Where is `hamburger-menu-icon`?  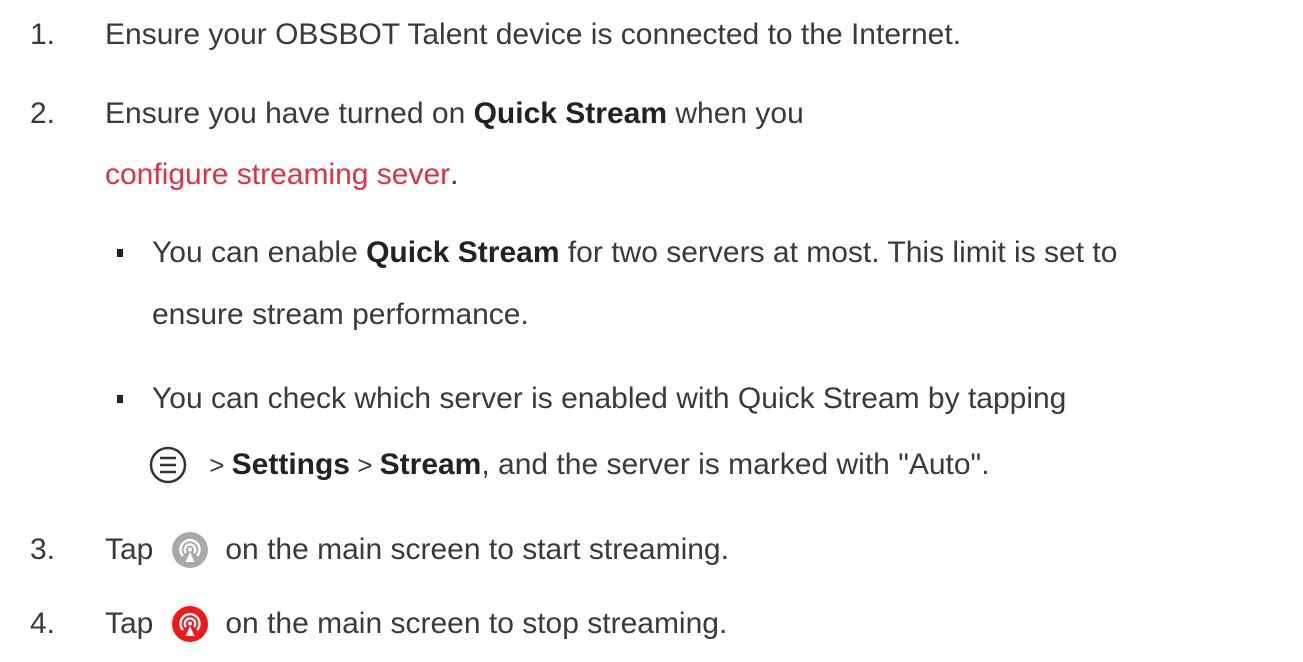 hamburger-menu-icon is located at coordinates (168, 465).